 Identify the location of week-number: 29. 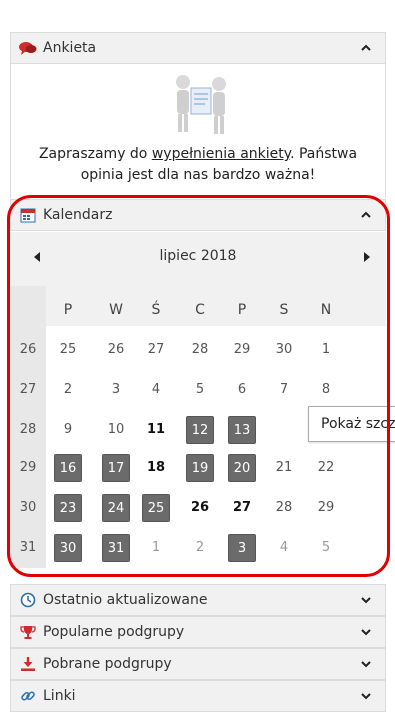
(28, 467).